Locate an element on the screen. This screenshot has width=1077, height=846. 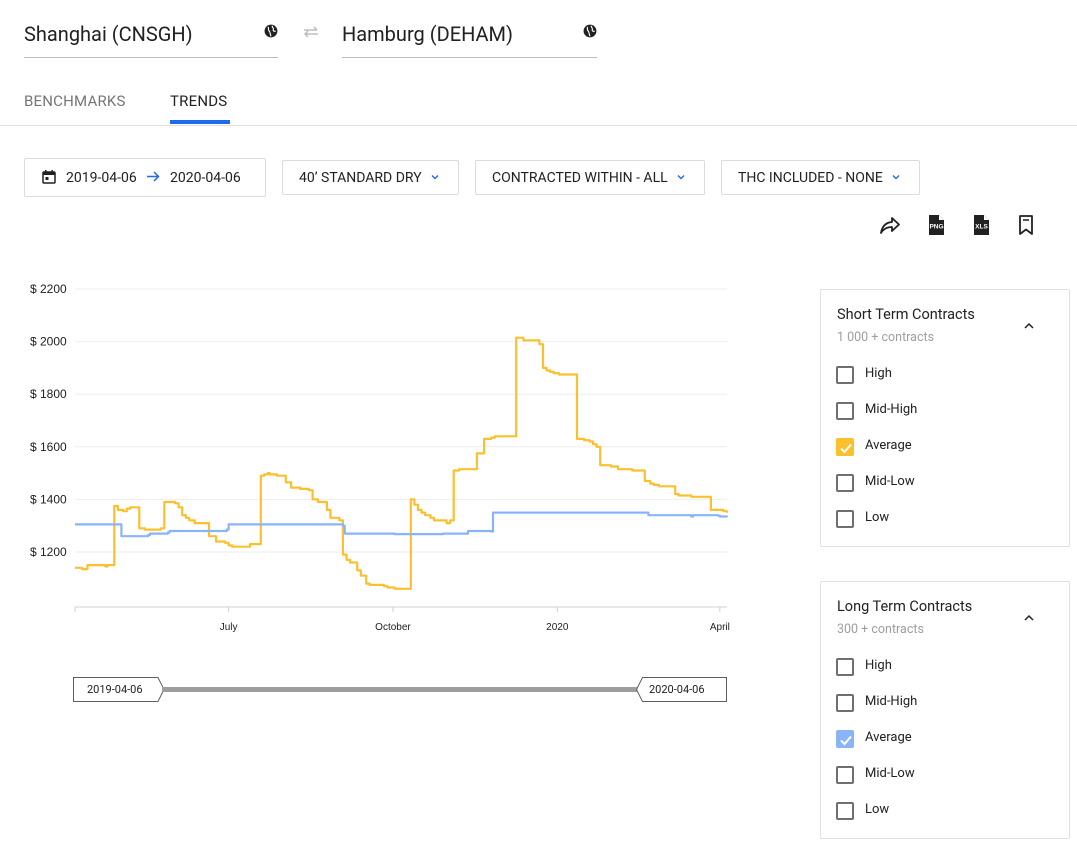
long-term-option-low: Low is located at coordinates (936, 811).